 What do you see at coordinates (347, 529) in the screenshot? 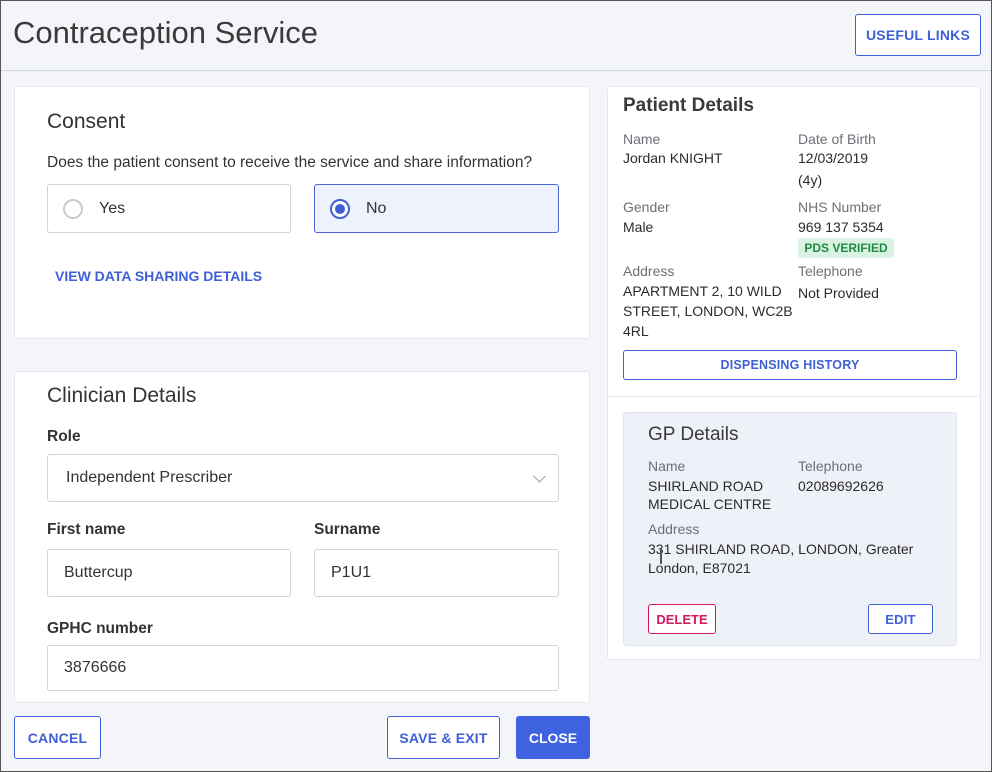
I see `surname-label: Surname` at bounding box center [347, 529].